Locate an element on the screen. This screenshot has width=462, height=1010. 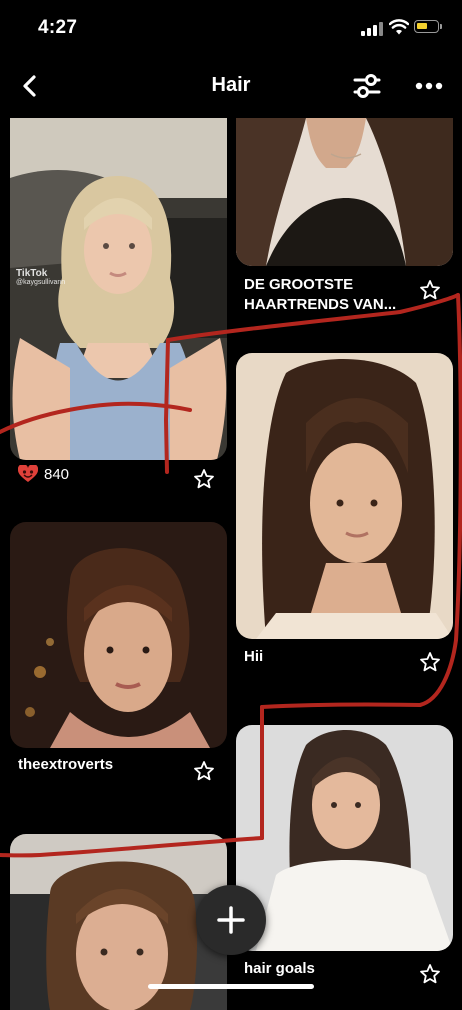
home-indicator is located at coordinates (231, 986).